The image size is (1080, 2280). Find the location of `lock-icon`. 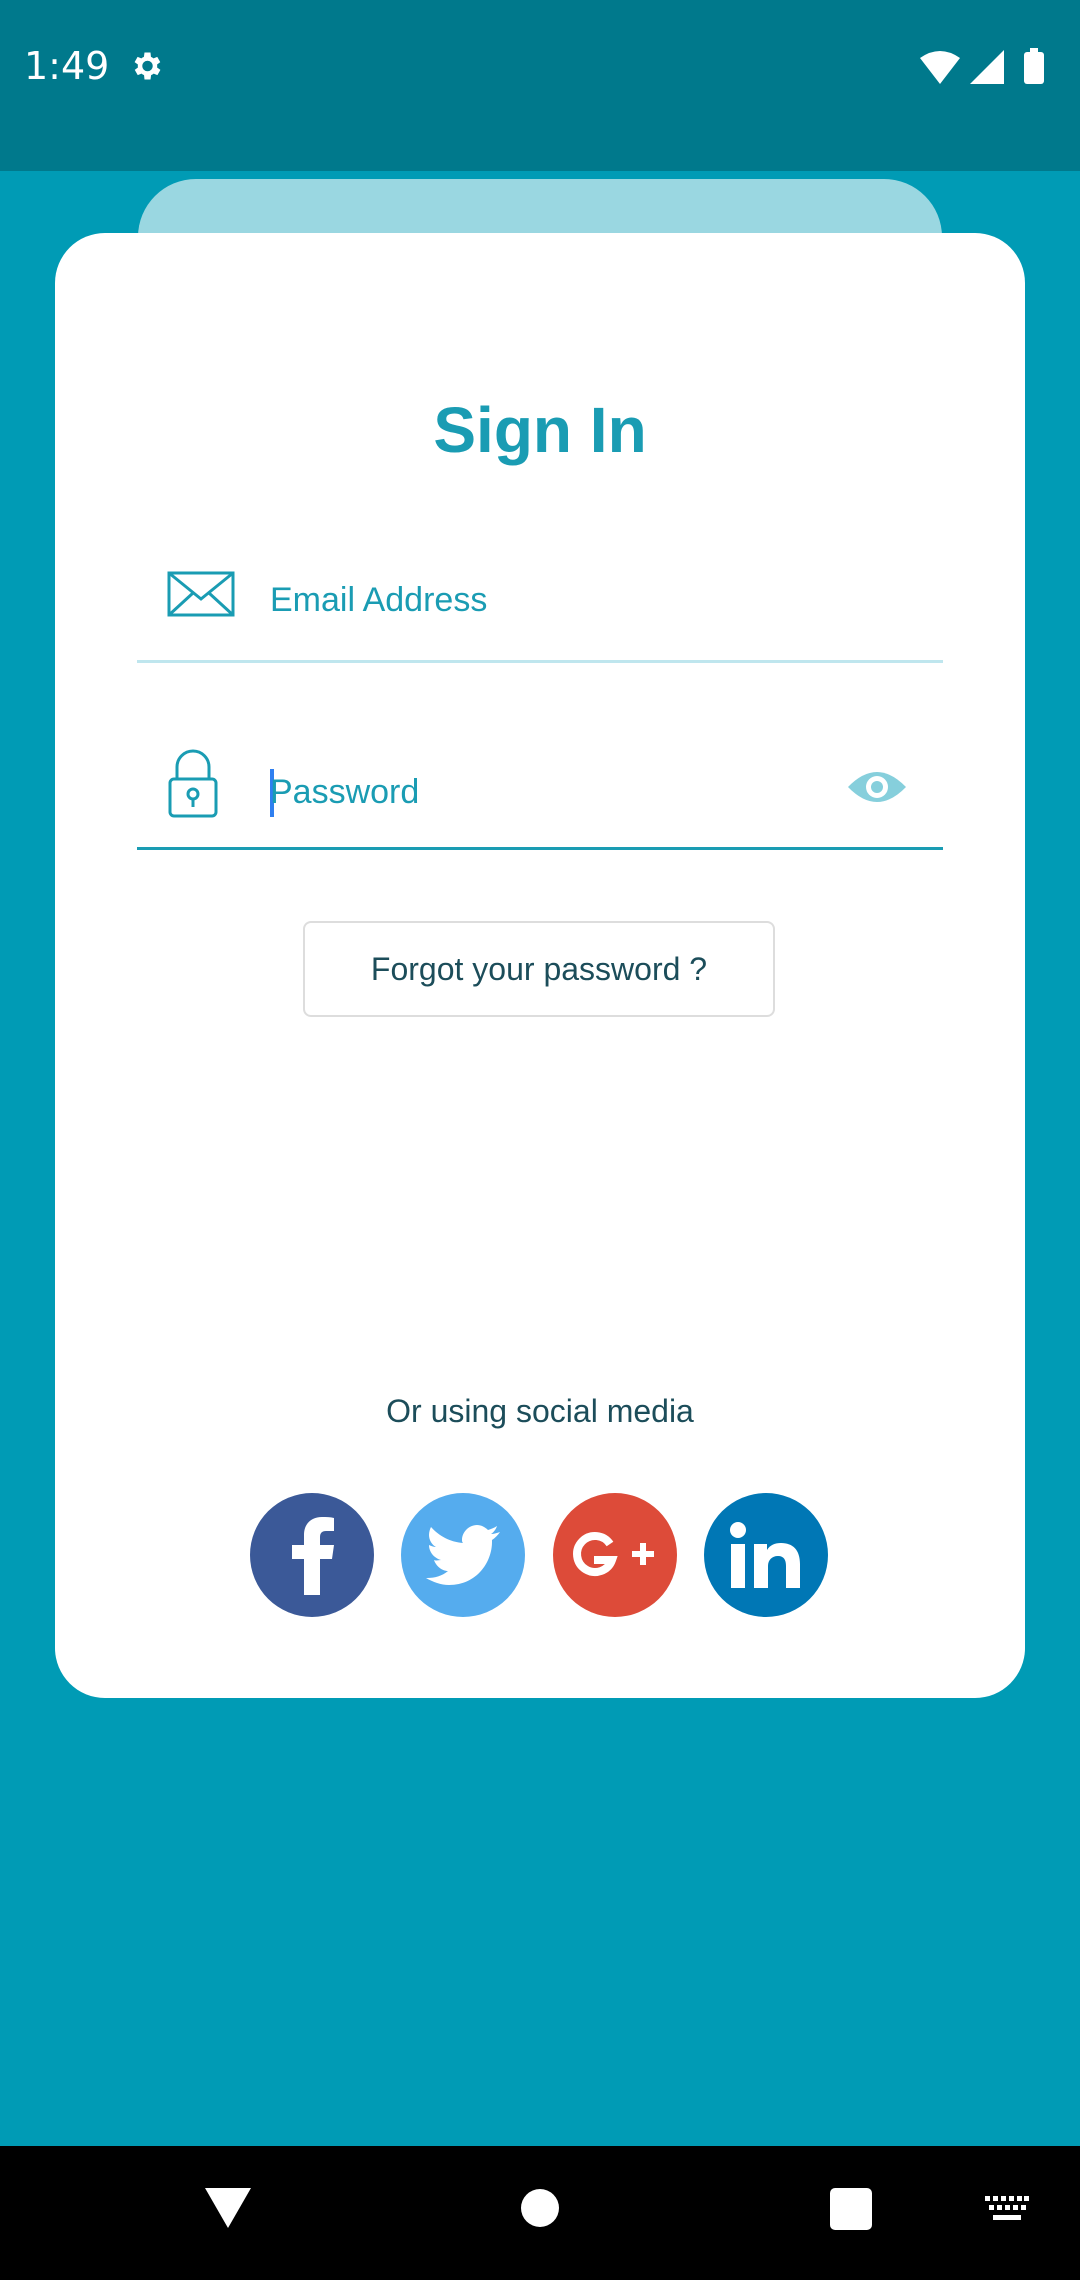

lock-icon is located at coordinates (193, 783).